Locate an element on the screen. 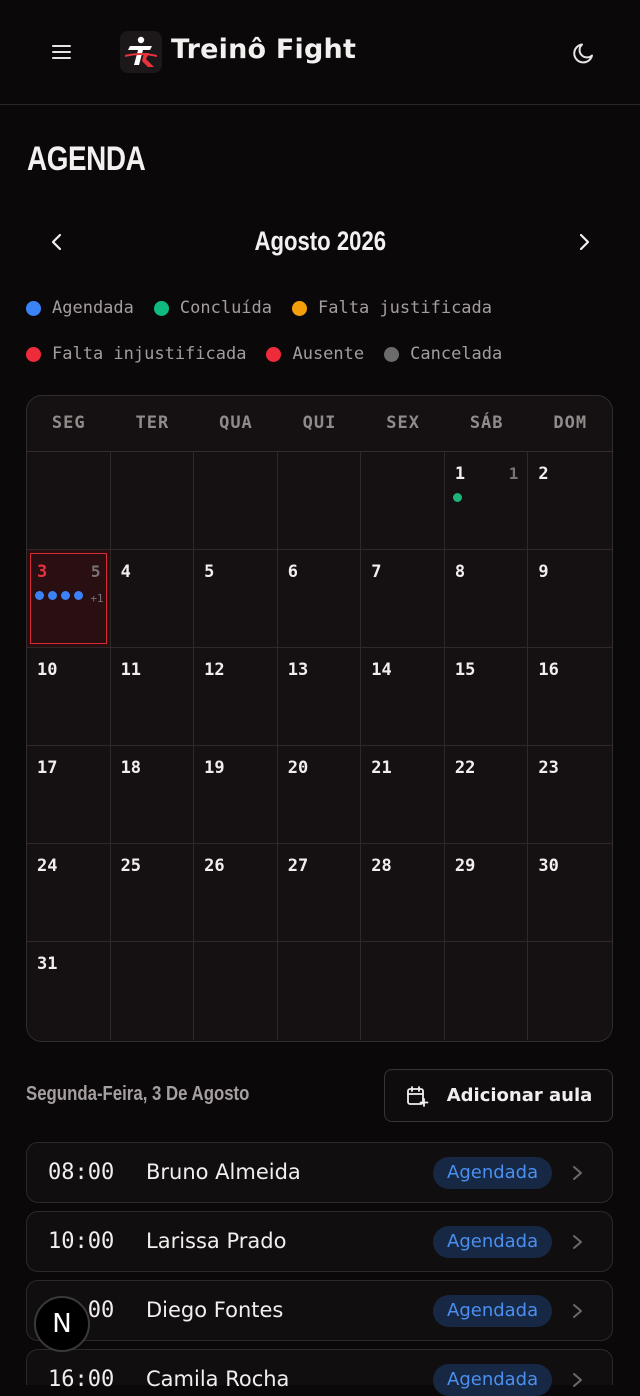 The width and height of the screenshot is (640, 1396). calendar-day-15: 15 is located at coordinates (486, 697).